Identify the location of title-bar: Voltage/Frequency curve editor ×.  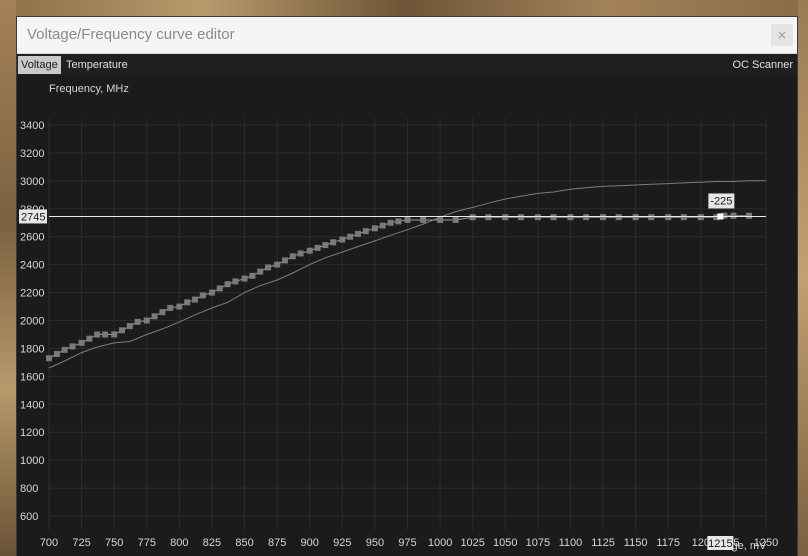
(407, 35).